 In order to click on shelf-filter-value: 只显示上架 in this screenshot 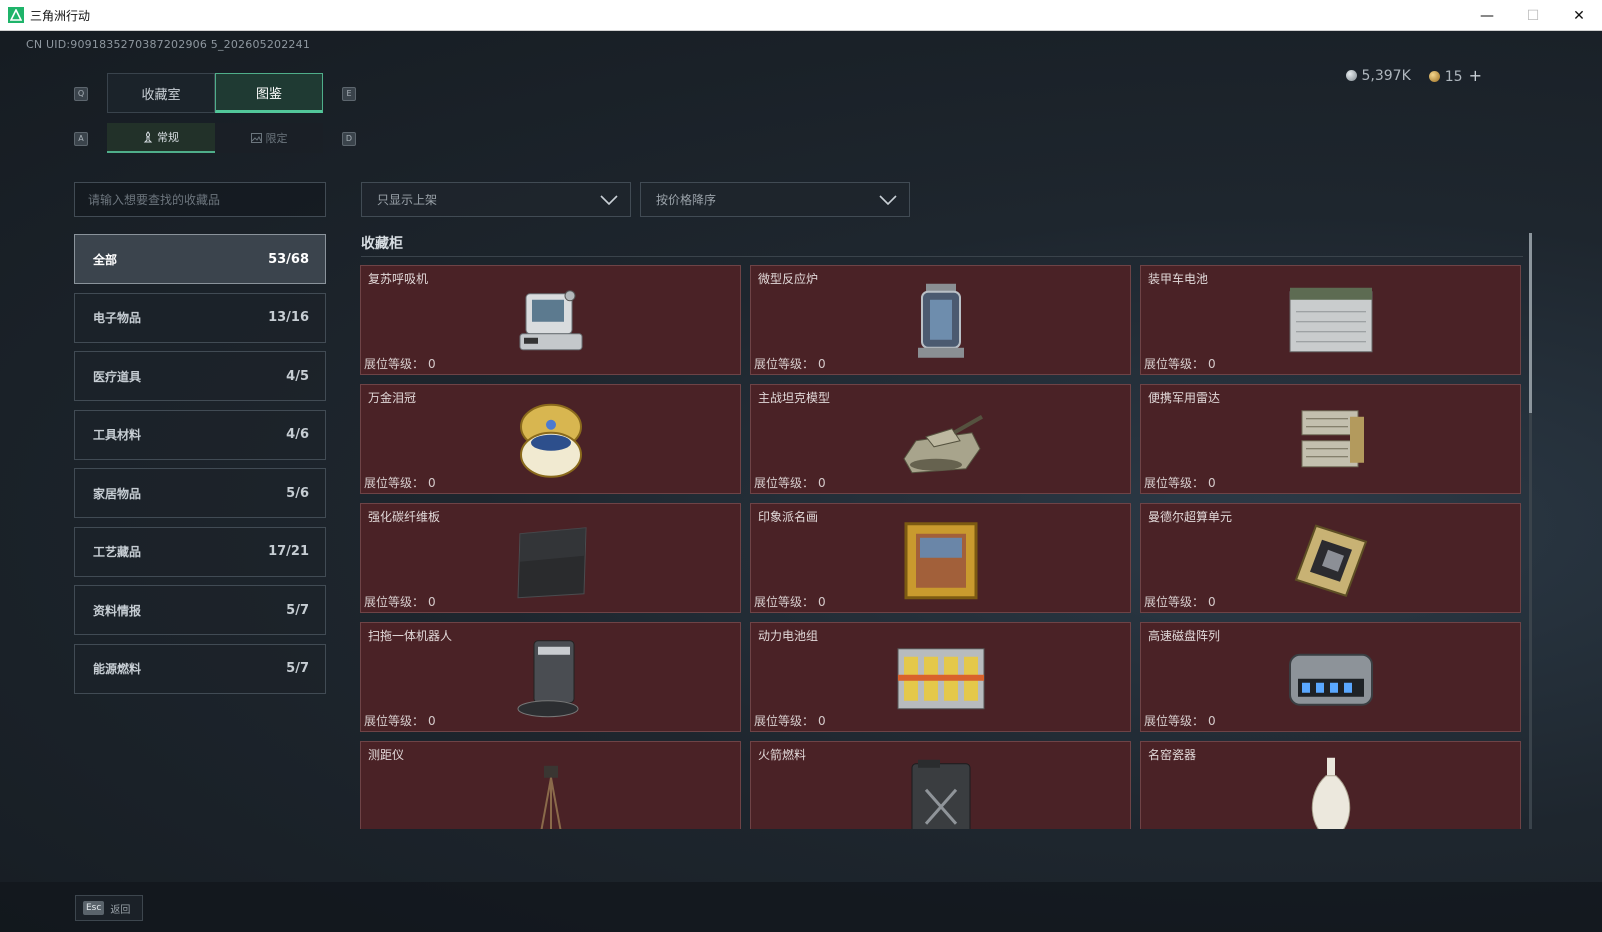, I will do `click(407, 200)`.